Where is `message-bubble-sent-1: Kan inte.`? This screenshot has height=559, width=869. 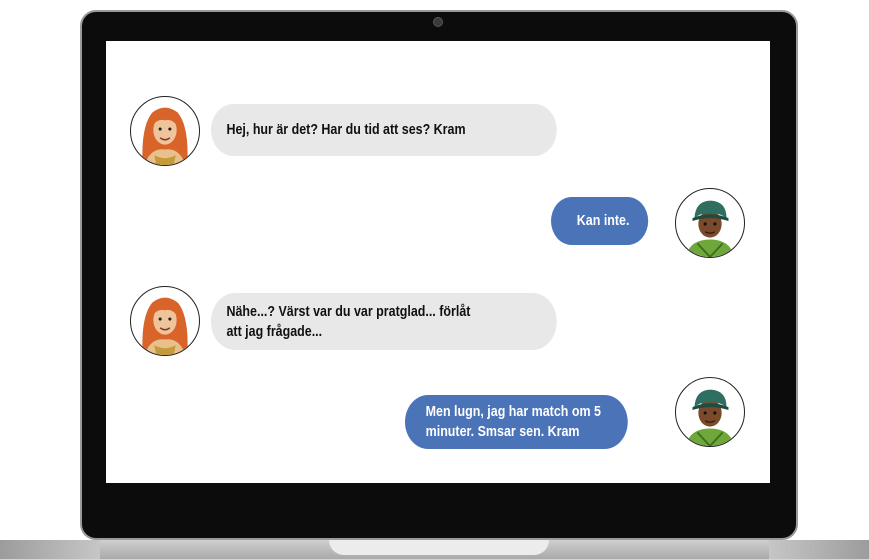
message-bubble-sent-1: Kan inte. is located at coordinates (600, 221).